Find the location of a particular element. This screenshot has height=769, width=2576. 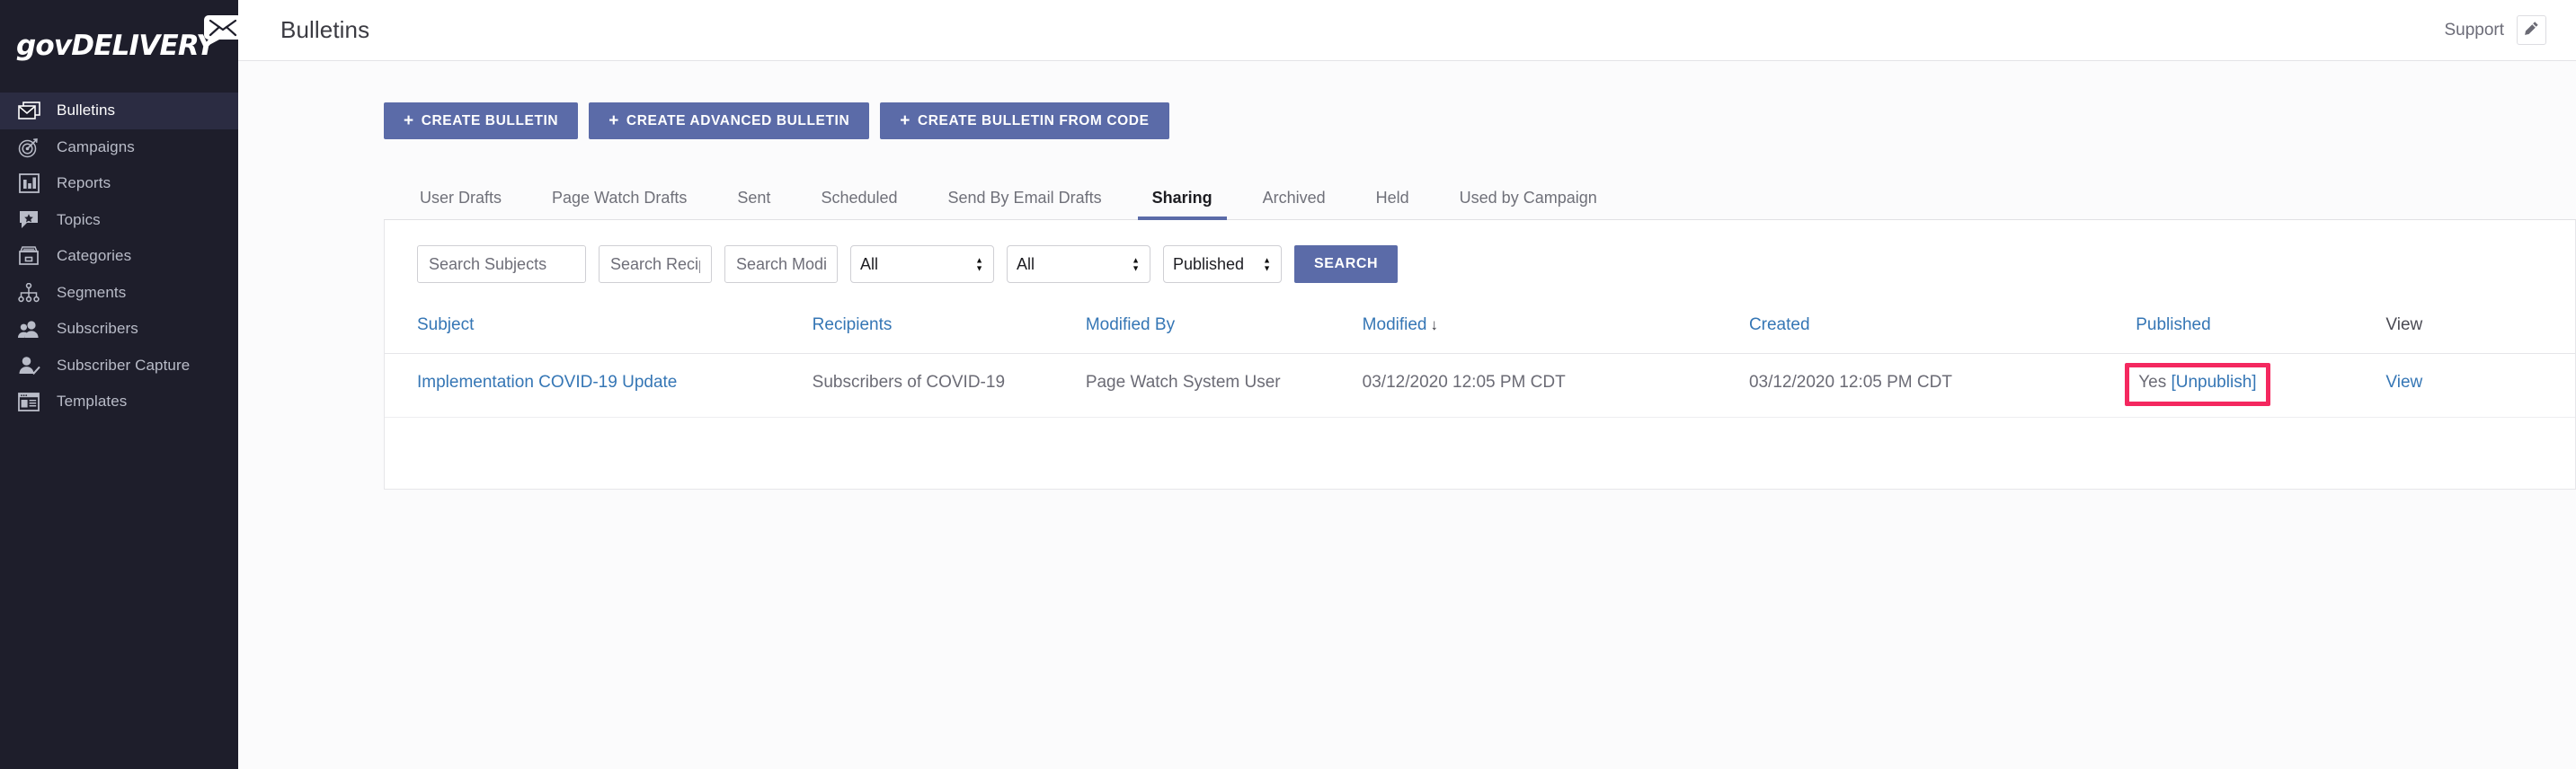

column-header-subject: Subject is located at coordinates (593, 330).